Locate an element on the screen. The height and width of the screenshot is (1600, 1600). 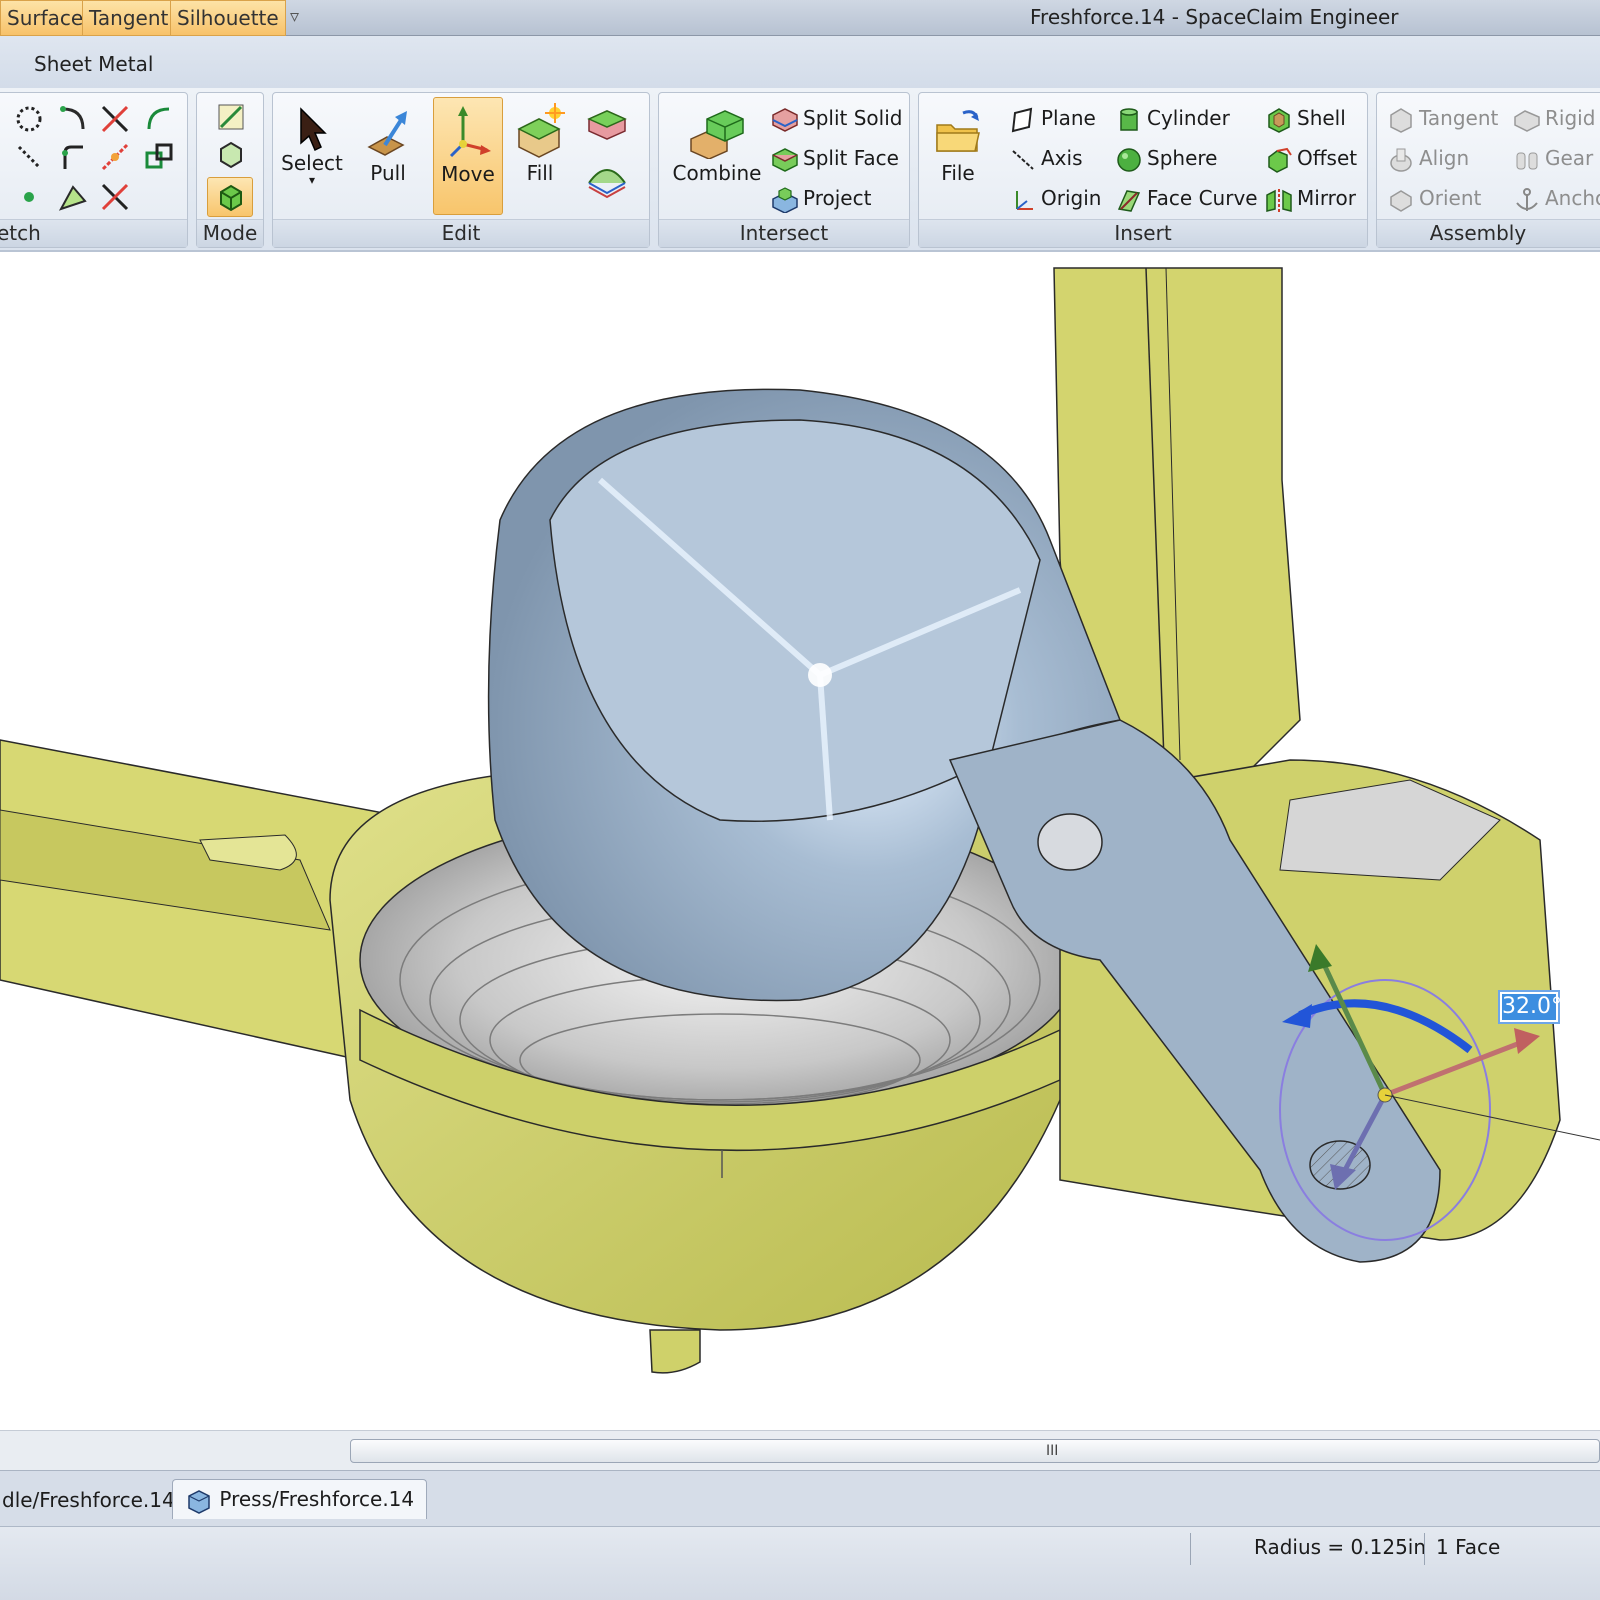
arc-sketch-icon is located at coordinates (73, 119).